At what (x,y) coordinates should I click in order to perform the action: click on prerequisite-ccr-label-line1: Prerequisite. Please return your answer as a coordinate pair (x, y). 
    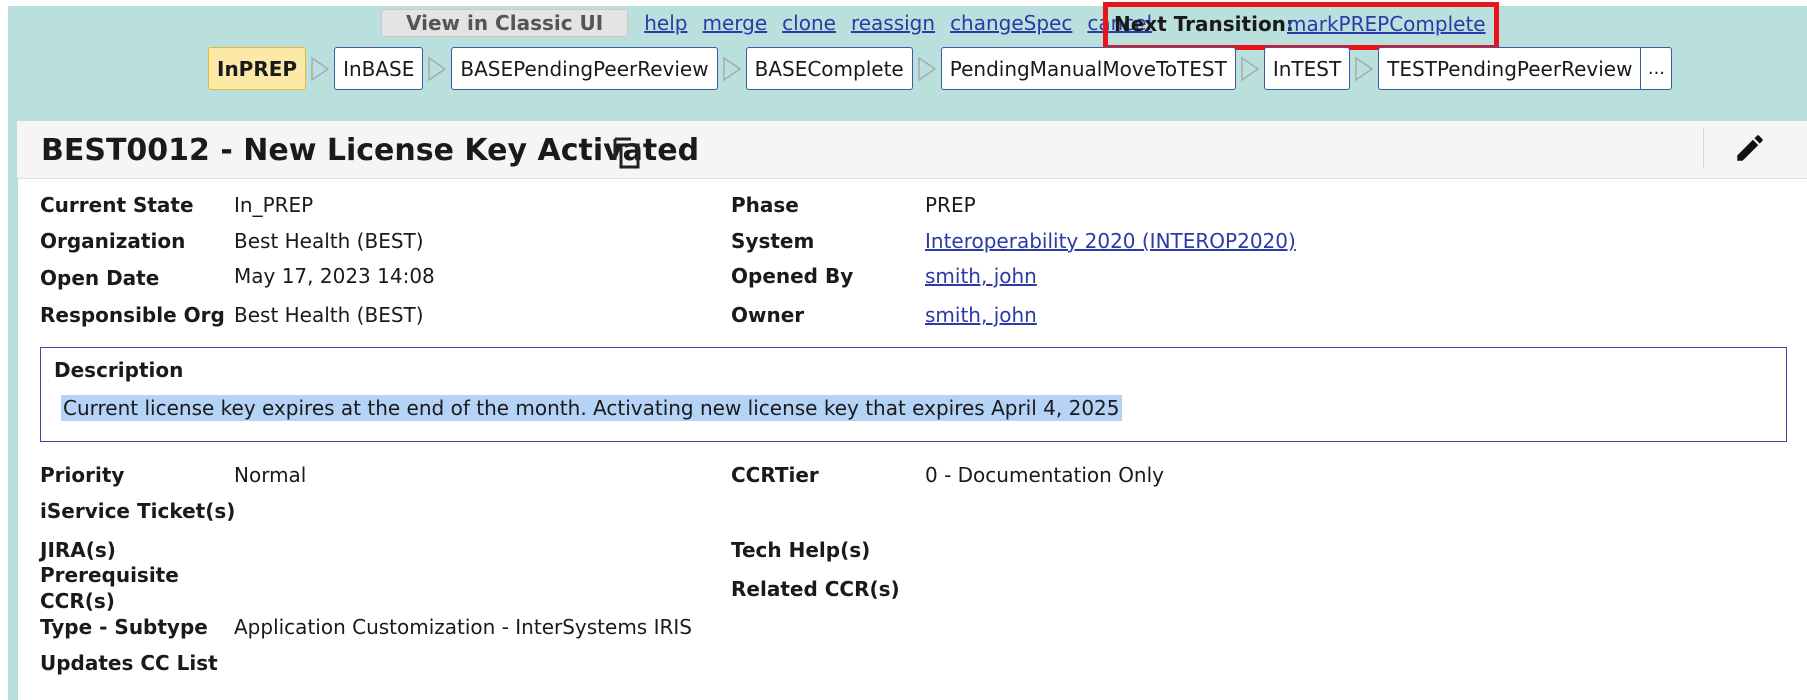
    Looking at the image, I should click on (109, 575).